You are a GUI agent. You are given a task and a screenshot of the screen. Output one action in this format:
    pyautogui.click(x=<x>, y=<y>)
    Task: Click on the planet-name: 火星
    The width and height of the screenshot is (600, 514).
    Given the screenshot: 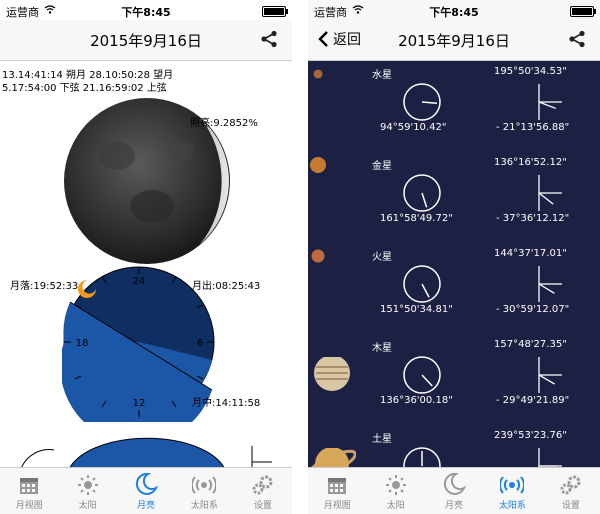 What is the action you would take?
    pyautogui.click(x=382, y=257)
    